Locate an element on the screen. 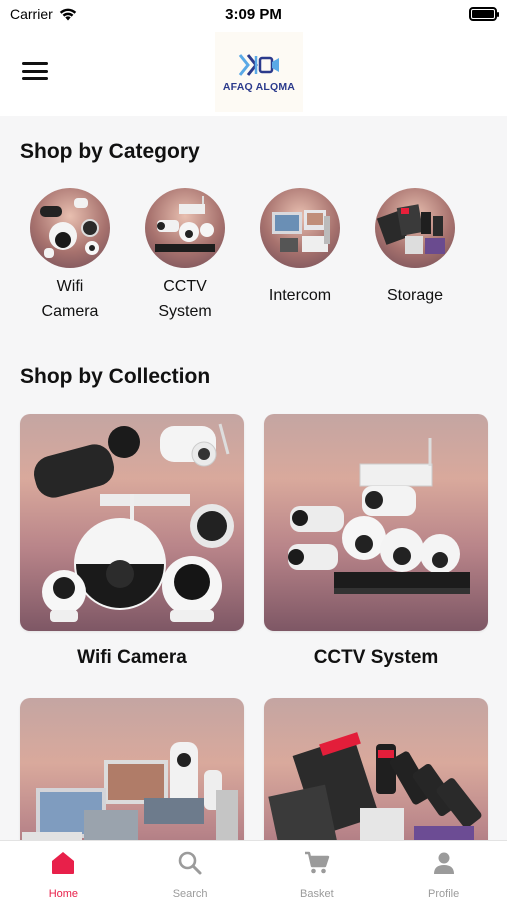 This screenshot has width=507, height=900. bottom-nav: Home Search Basket Profile is located at coordinates (253, 870).